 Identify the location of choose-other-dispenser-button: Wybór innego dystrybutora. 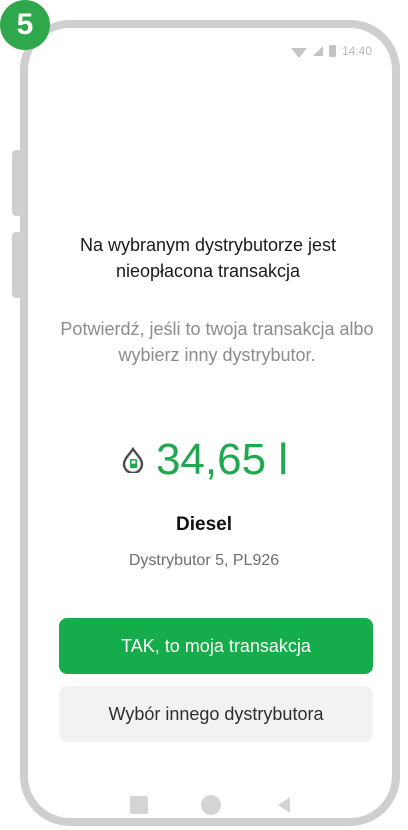
(216, 714).